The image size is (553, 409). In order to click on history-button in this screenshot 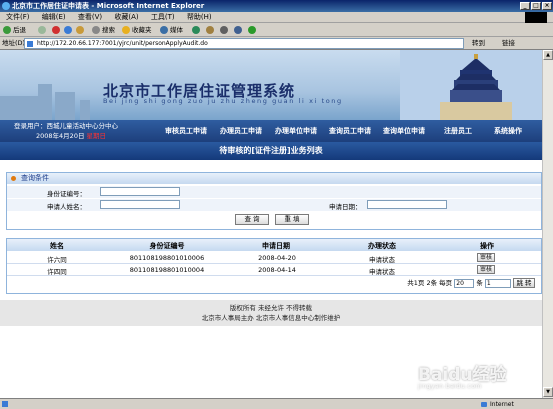, I will do `click(197, 30)`.